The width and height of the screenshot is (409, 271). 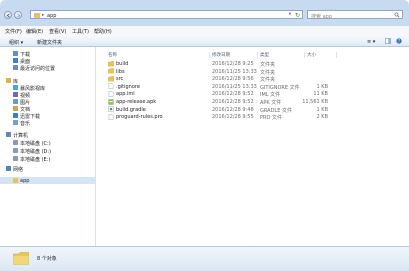 I want to click on file-date: 2016/11/25 13:33, so click(x=234, y=71).